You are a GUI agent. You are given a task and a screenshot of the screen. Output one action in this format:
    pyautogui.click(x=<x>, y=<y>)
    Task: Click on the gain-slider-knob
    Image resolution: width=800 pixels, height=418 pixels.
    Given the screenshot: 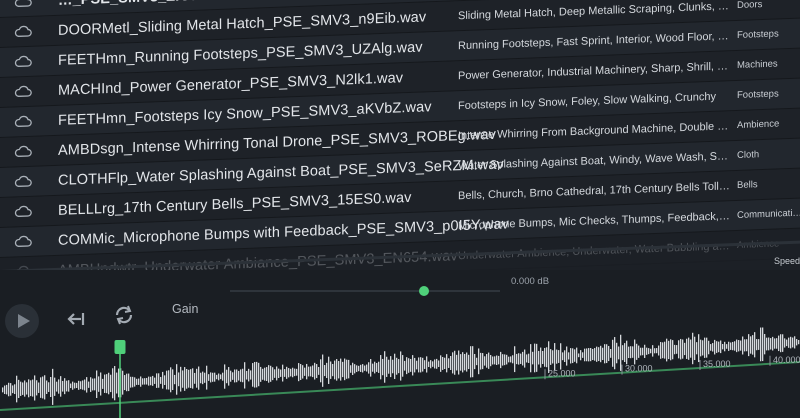 What is the action you would take?
    pyautogui.click(x=424, y=291)
    